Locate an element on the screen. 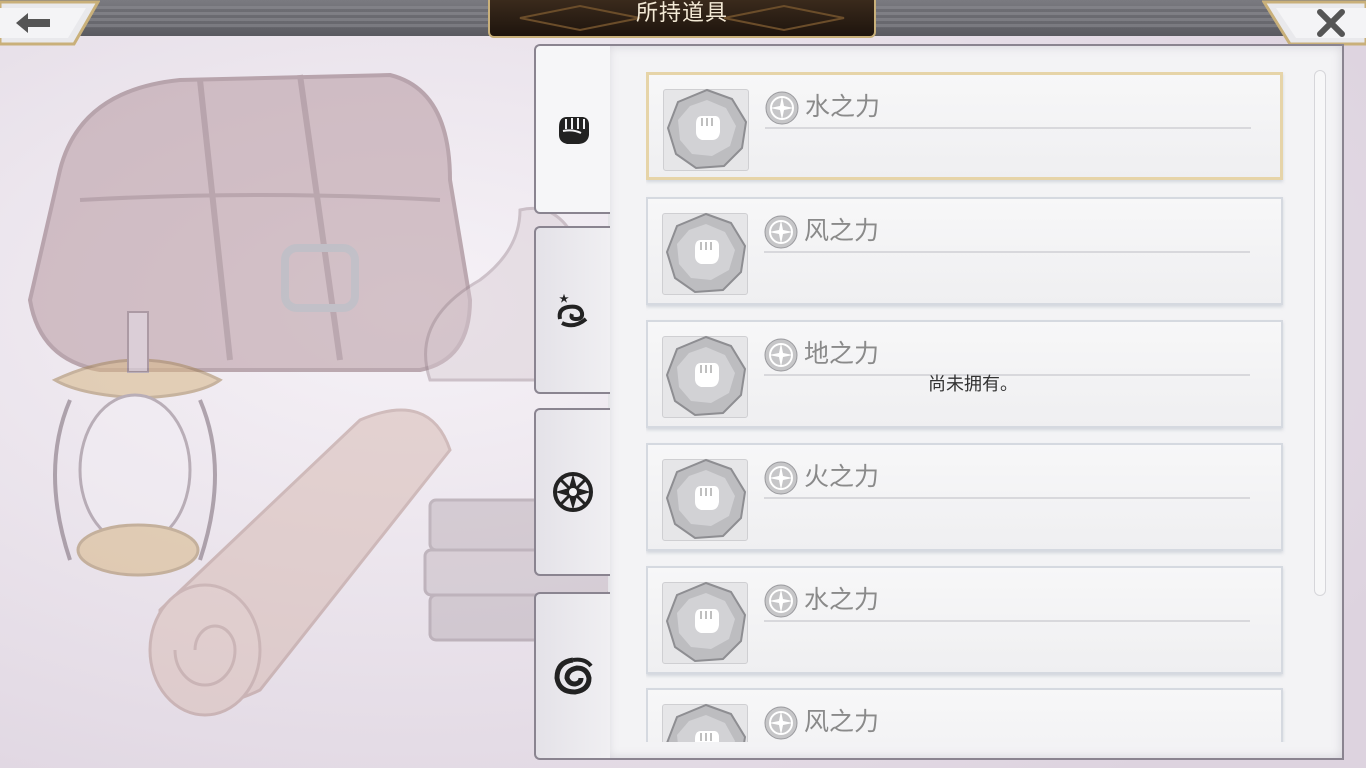  title-plate: 所持道具 is located at coordinates (682, 19).